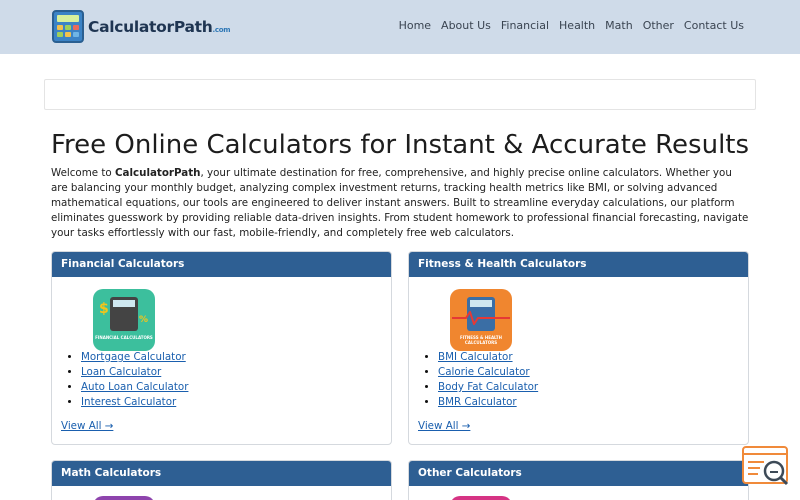  I want to click on list-item: Loan Calculator, so click(134, 372).